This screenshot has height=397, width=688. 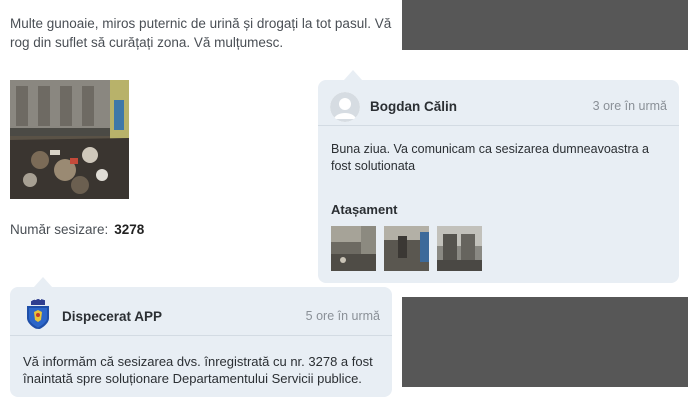 I want to click on reply-author: Bogdan Călin, so click(x=413, y=106).